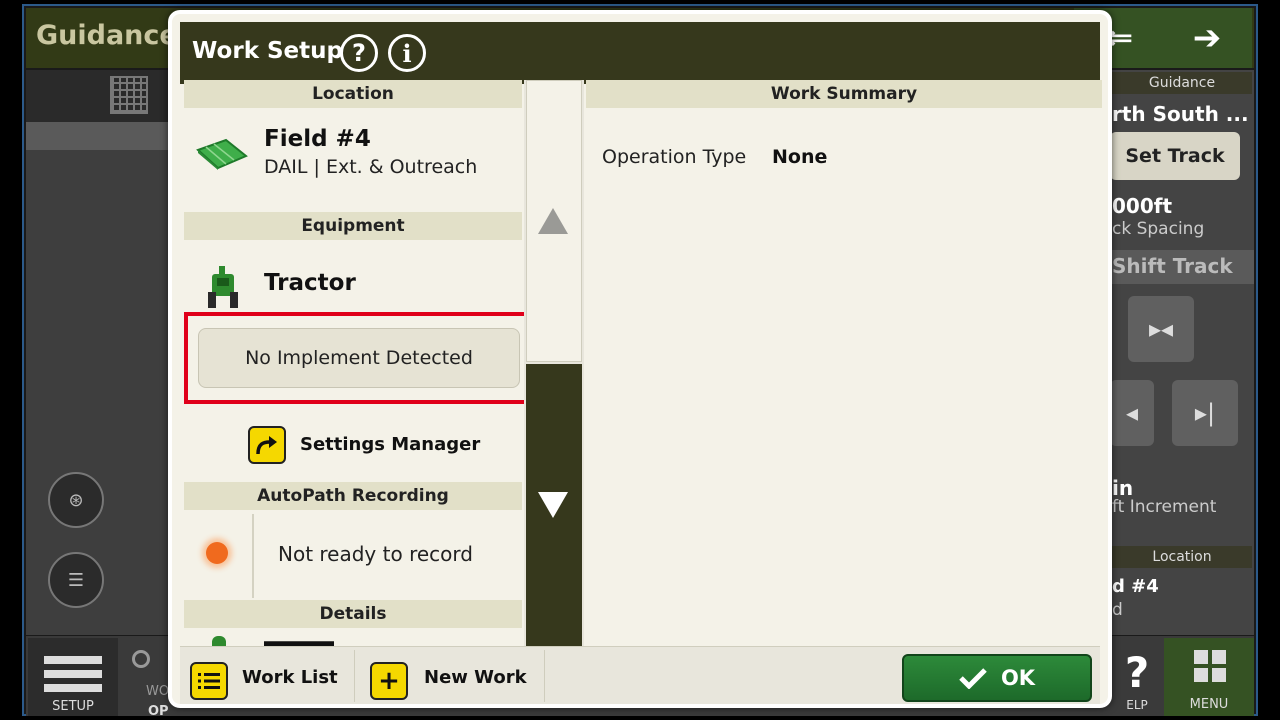 This screenshot has height=720, width=1280. Describe the element at coordinates (299, 643) in the screenshot. I see `details-item-text-cut` at that location.